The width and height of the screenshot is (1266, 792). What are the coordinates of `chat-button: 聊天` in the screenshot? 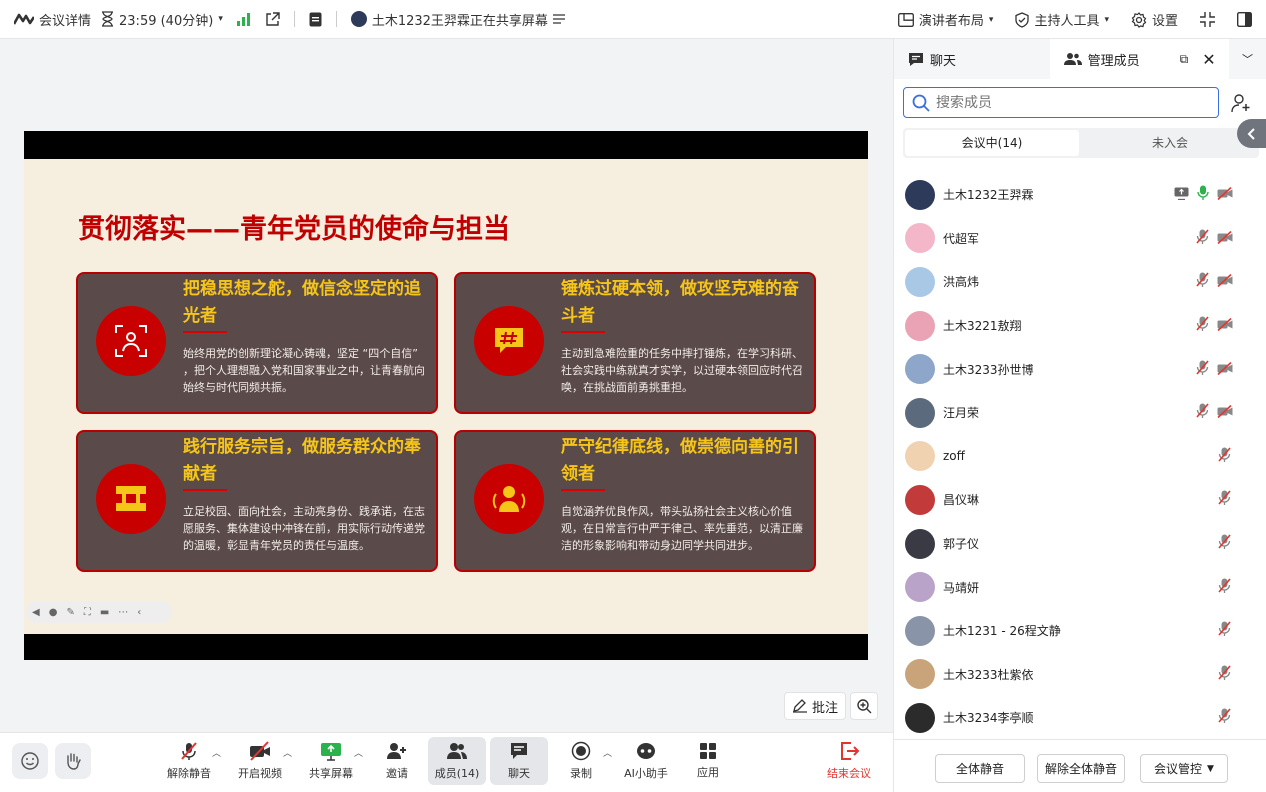 It's located at (519, 761).